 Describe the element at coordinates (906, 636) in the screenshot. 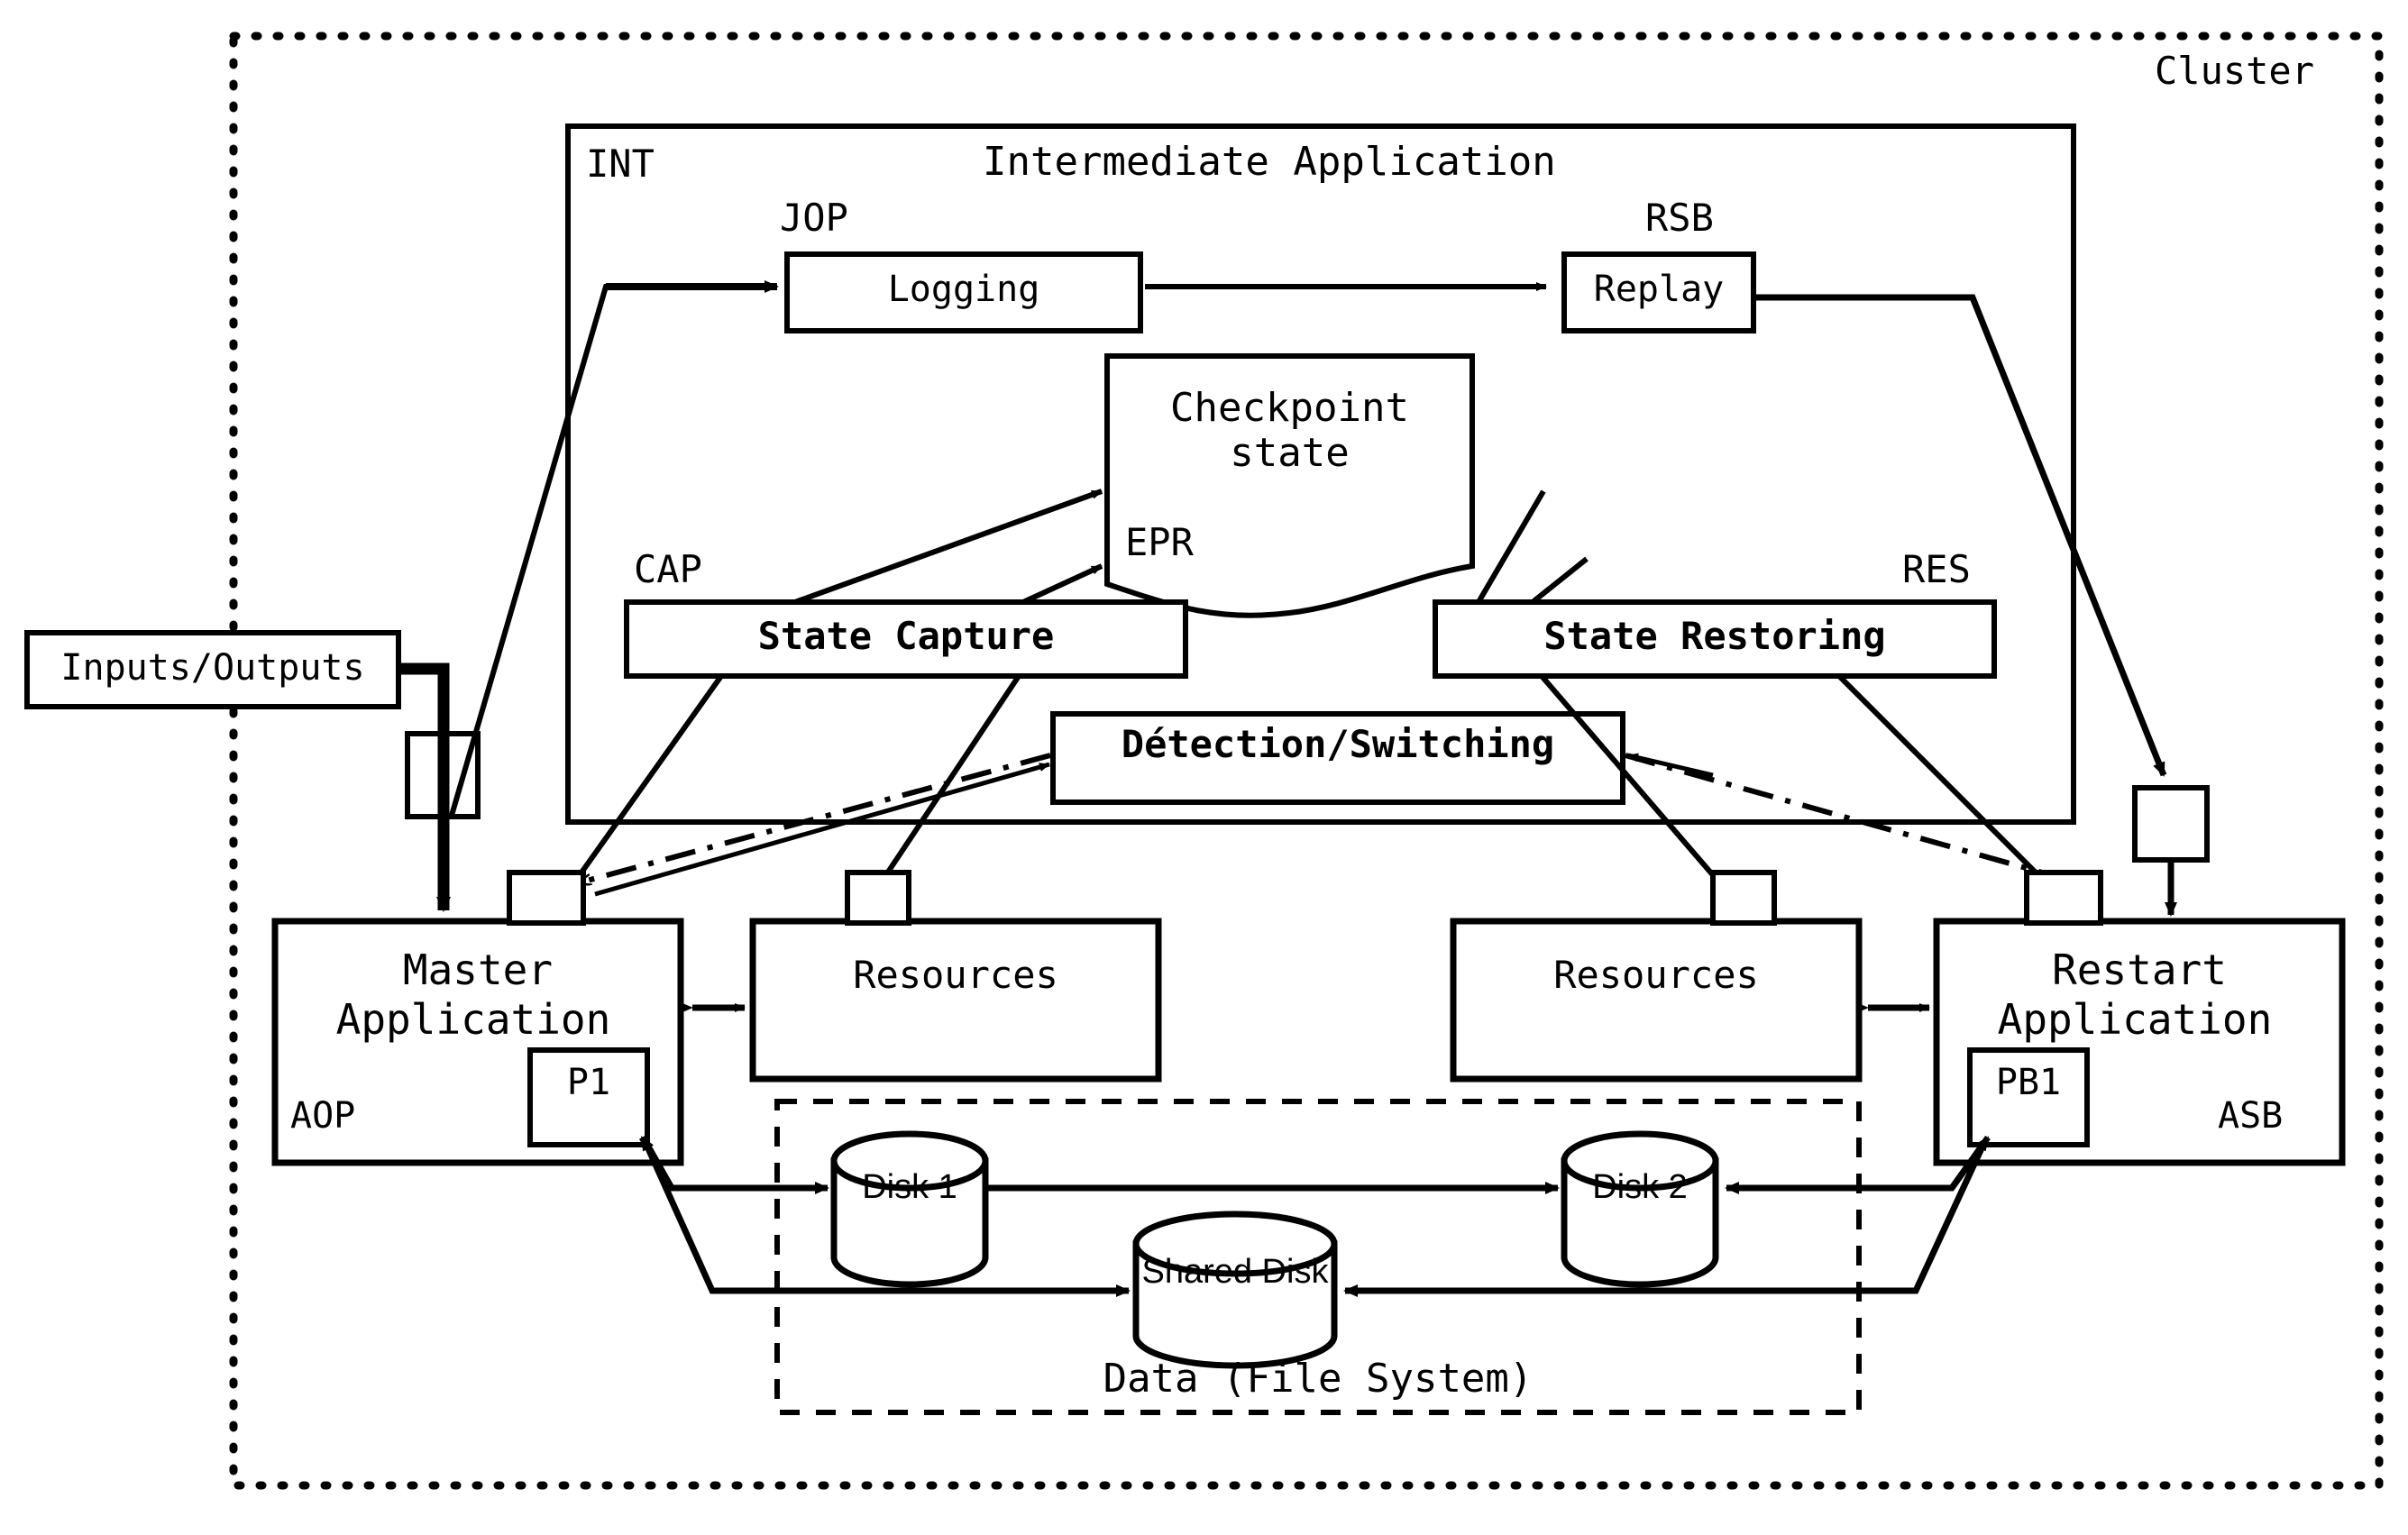

I see `state-capture-label: State Capture` at that location.